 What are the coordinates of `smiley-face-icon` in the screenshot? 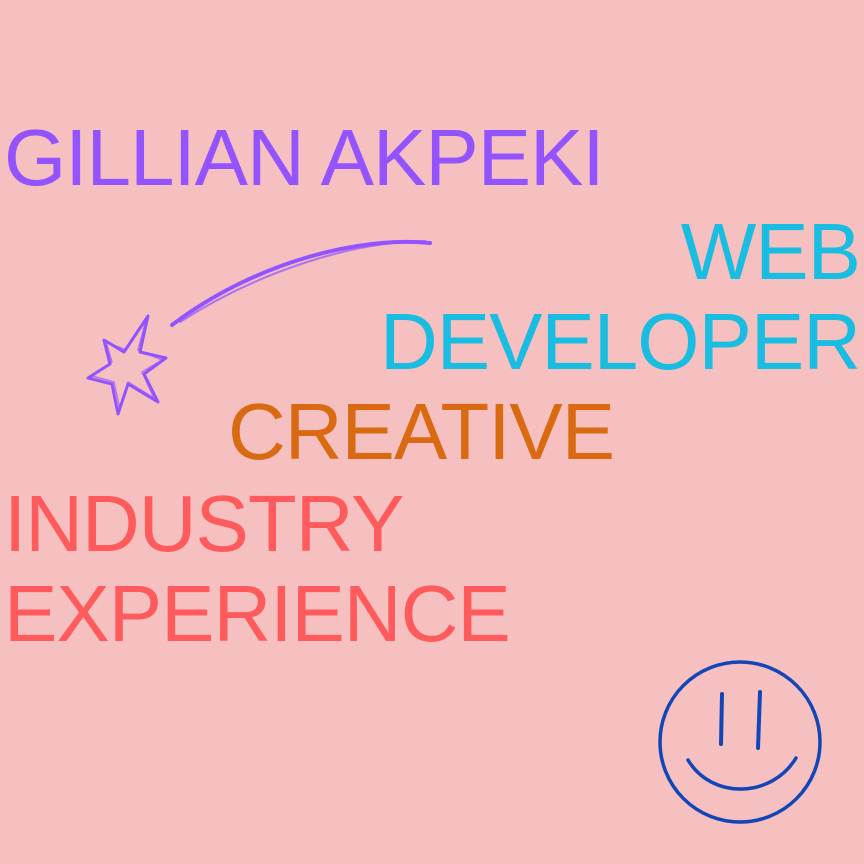 It's located at (740, 742).